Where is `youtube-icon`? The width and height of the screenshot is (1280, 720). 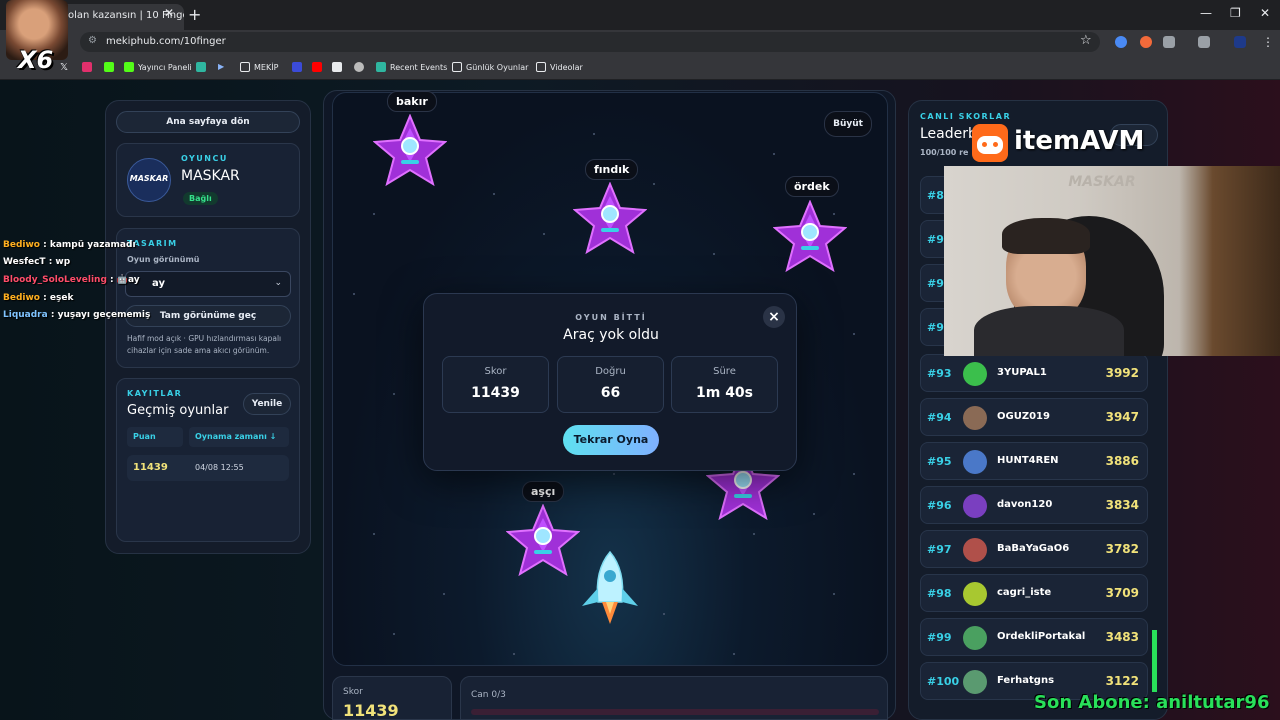
youtube-icon is located at coordinates (317, 67).